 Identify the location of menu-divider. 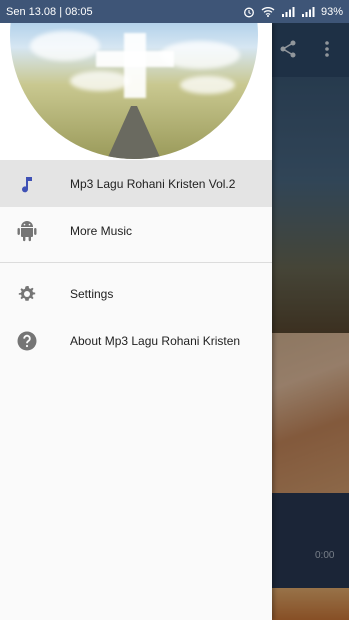
(136, 262).